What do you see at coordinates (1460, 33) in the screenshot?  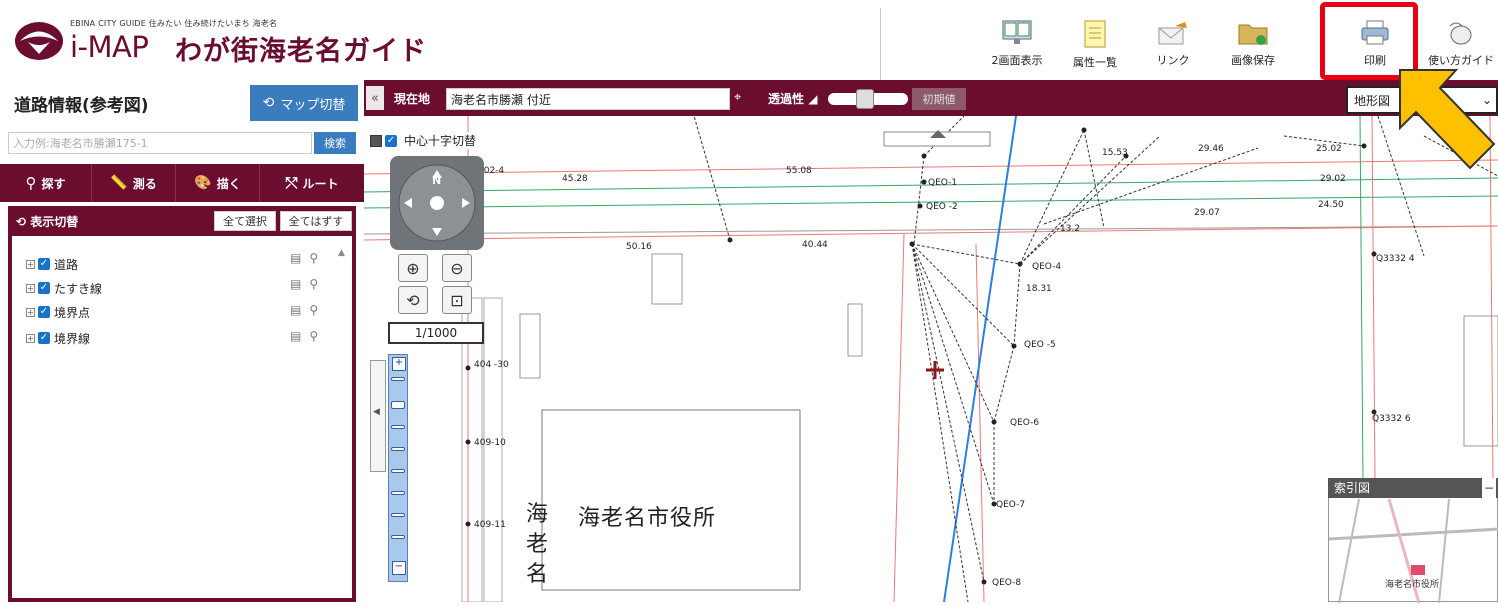 I see `mouse-icon` at bounding box center [1460, 33].